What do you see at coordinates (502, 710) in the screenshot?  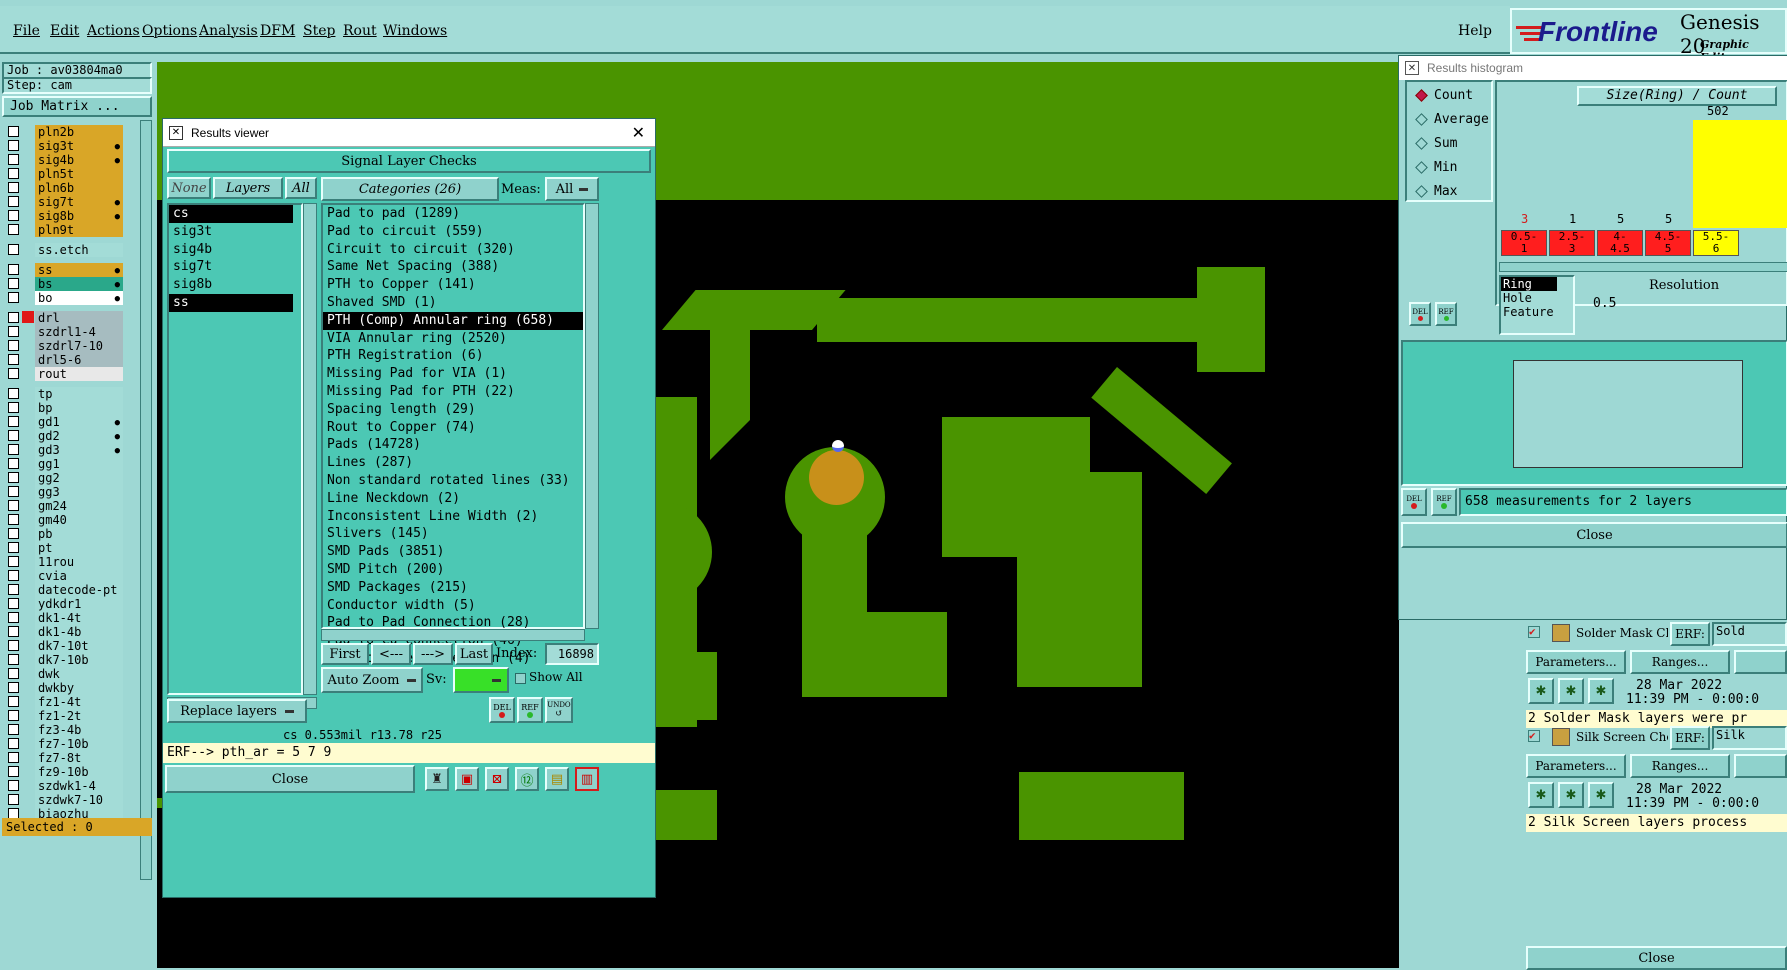 I see `del-button: DEL` at bounding box center [502, 710].